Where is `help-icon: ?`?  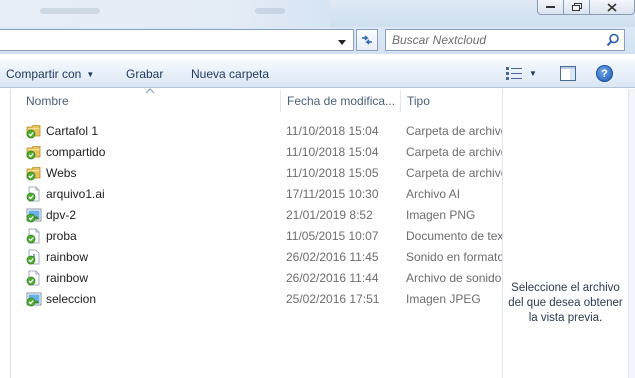 help-icon: ? is located at coordinates (604, 73).